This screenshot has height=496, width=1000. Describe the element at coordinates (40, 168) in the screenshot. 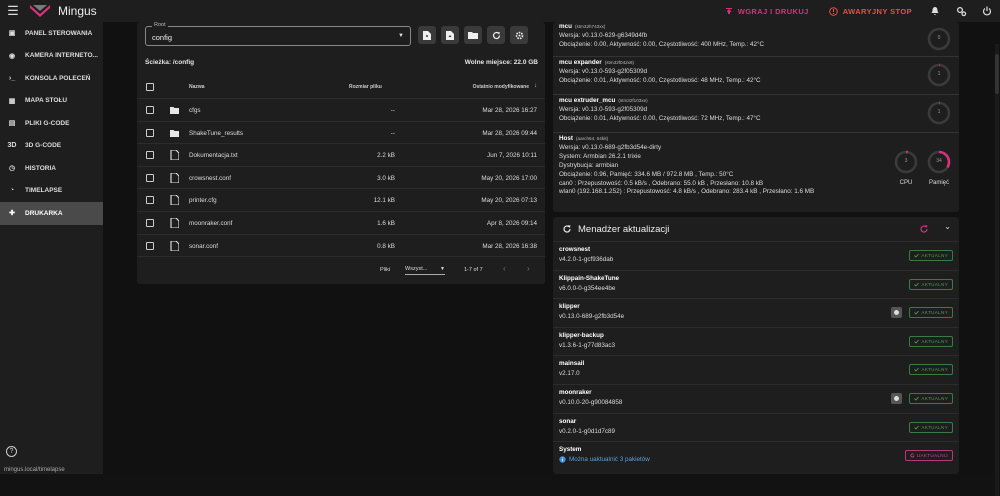

I see `sidebar-item-label: HISTORIA` at that location.